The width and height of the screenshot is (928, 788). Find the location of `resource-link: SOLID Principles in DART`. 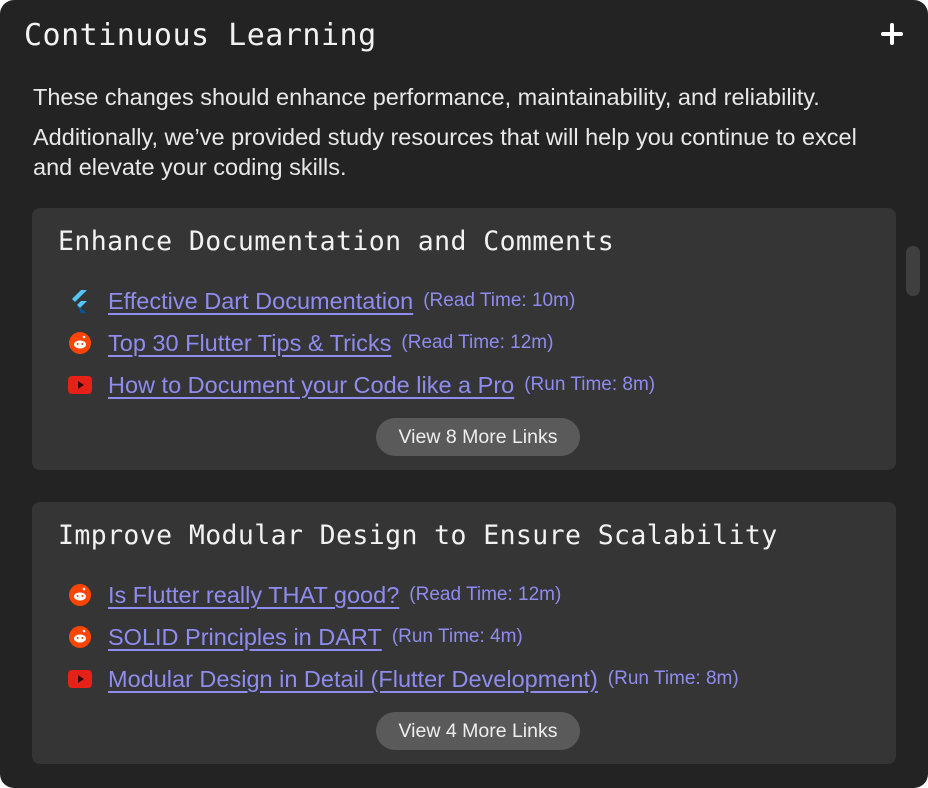

resource-link: SOLID Principles in DART is located at coordinates (245, 637).